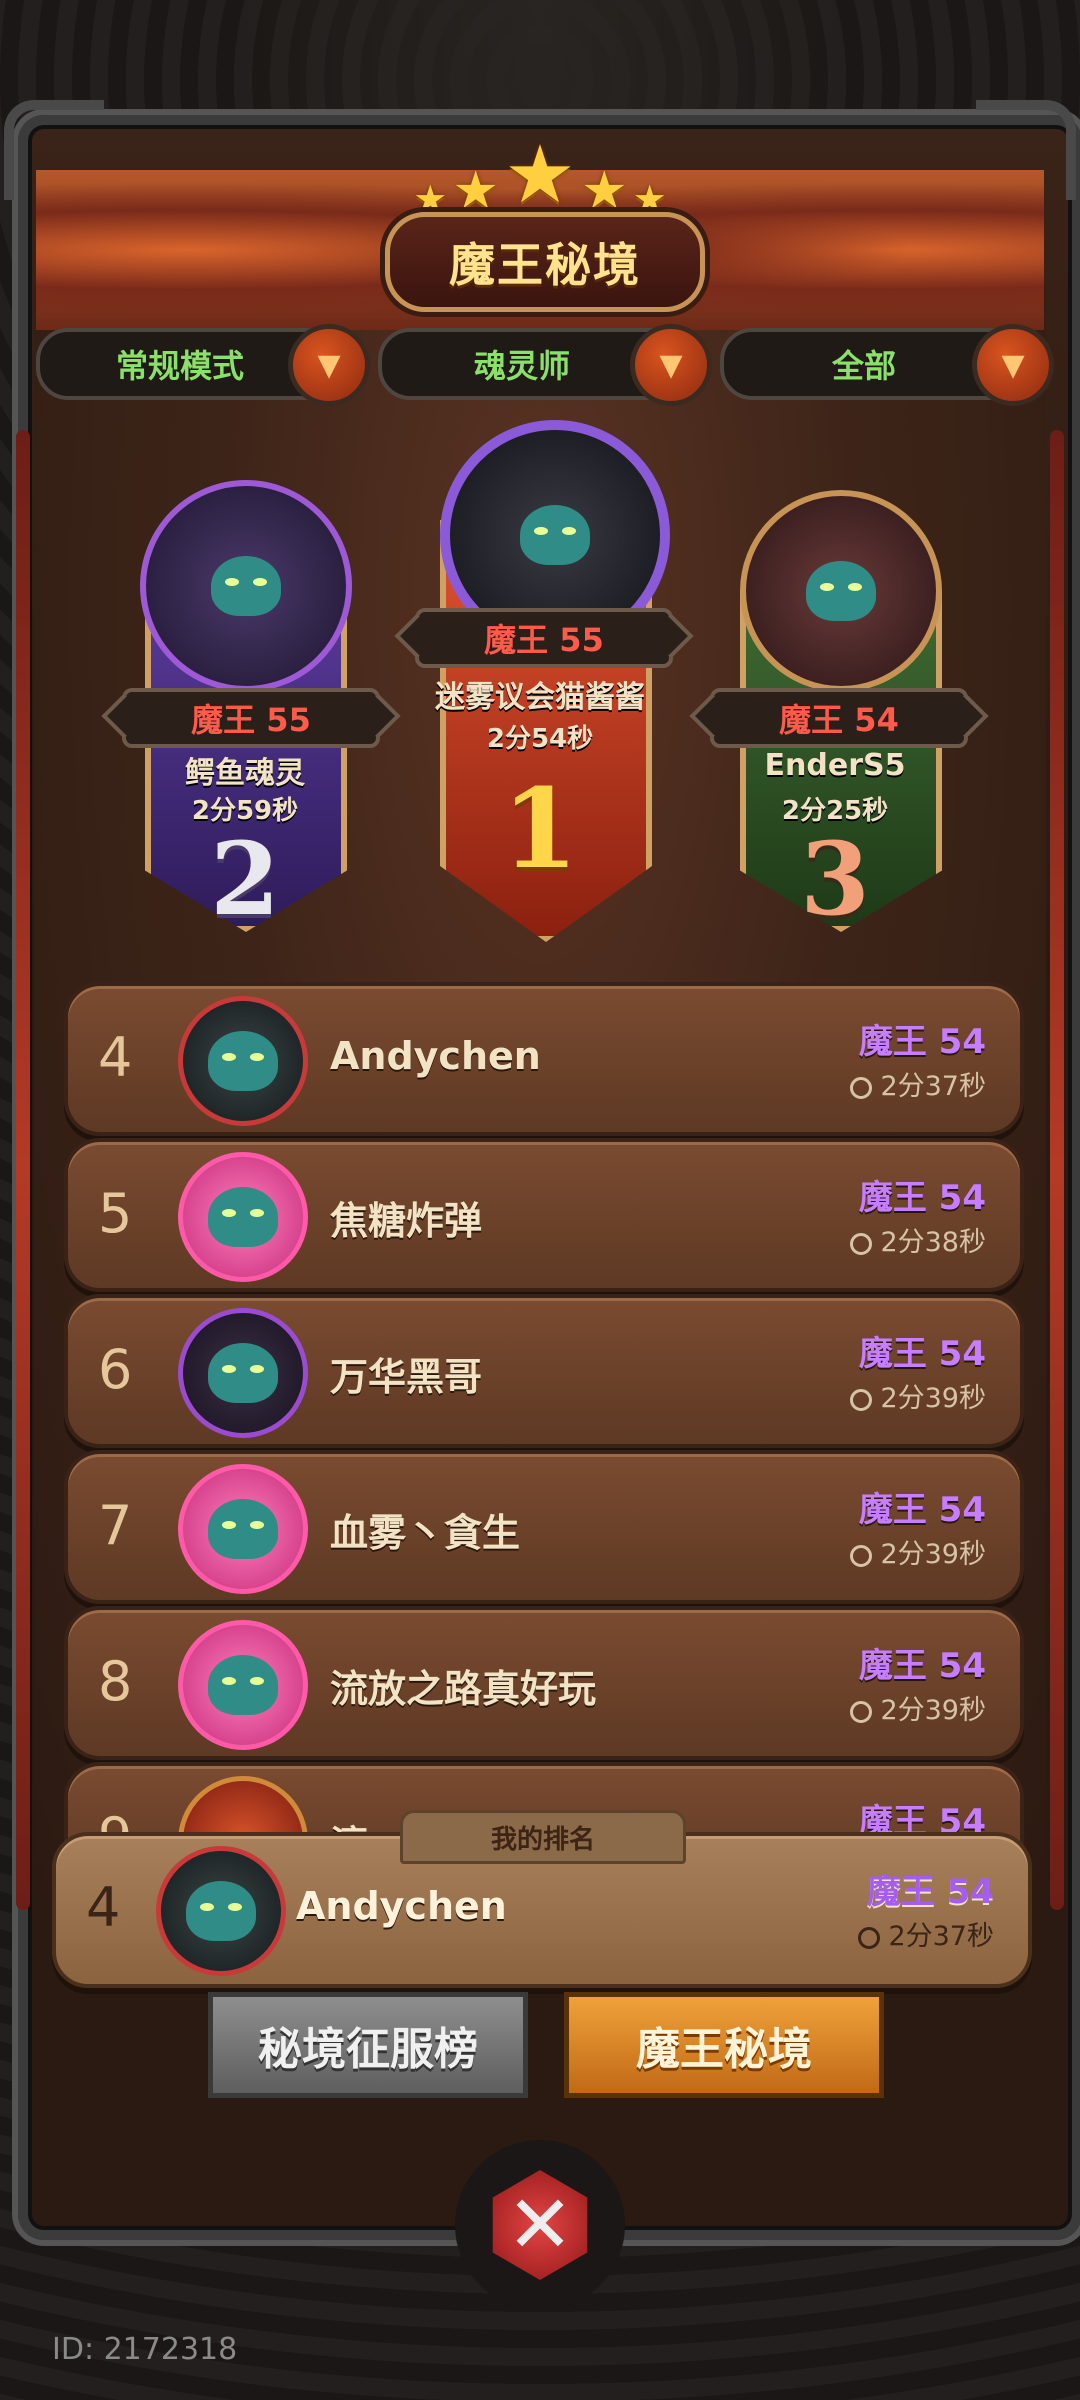 The image size is (1080, 2400). Describe the element at coordinates (203, 365) in the screenshot. I see `mode-filter: 常规模式 ▼` at that location.